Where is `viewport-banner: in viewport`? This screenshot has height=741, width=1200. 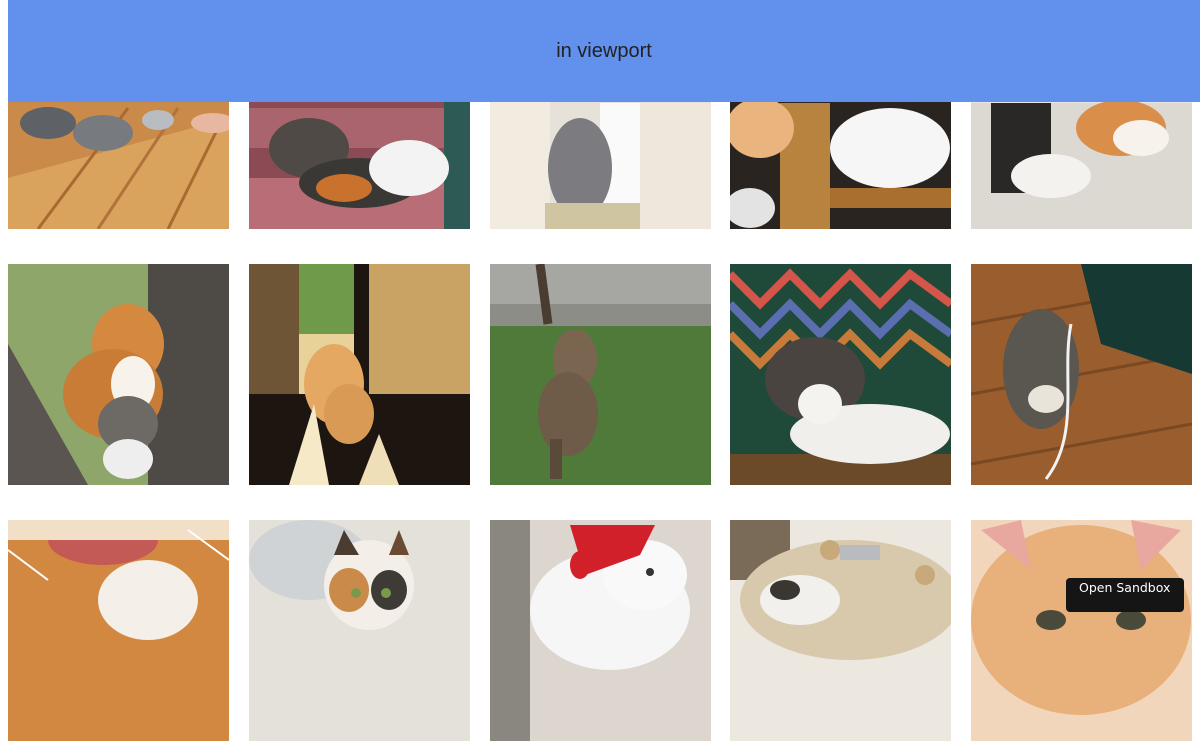 viewport-banner: in viewport is located at coordinates (604, 51).